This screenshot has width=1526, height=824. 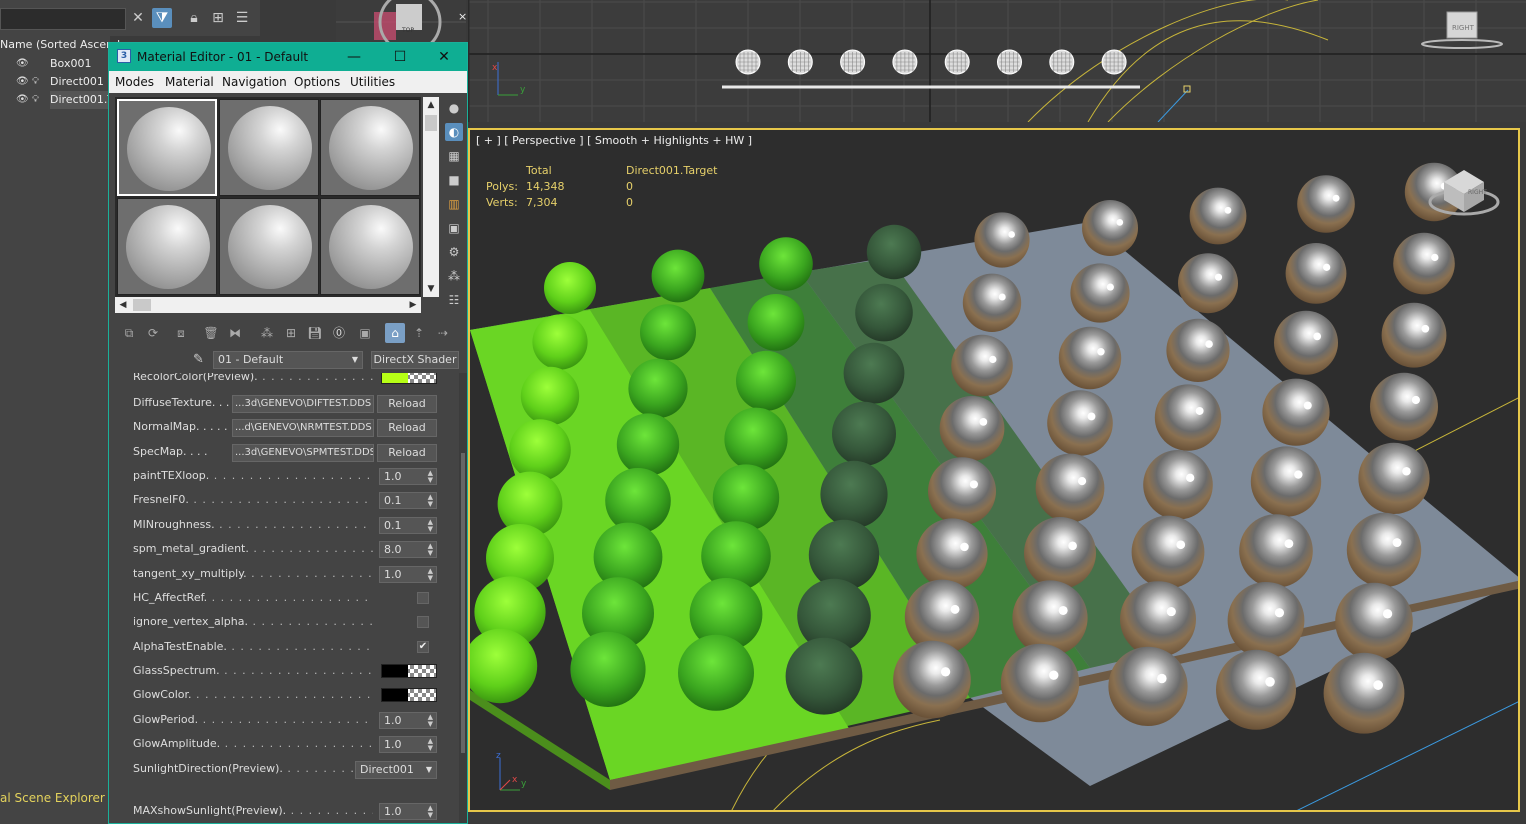 I want to click on material-id-channel-icon: ⓪, so click(x=339, y=333).